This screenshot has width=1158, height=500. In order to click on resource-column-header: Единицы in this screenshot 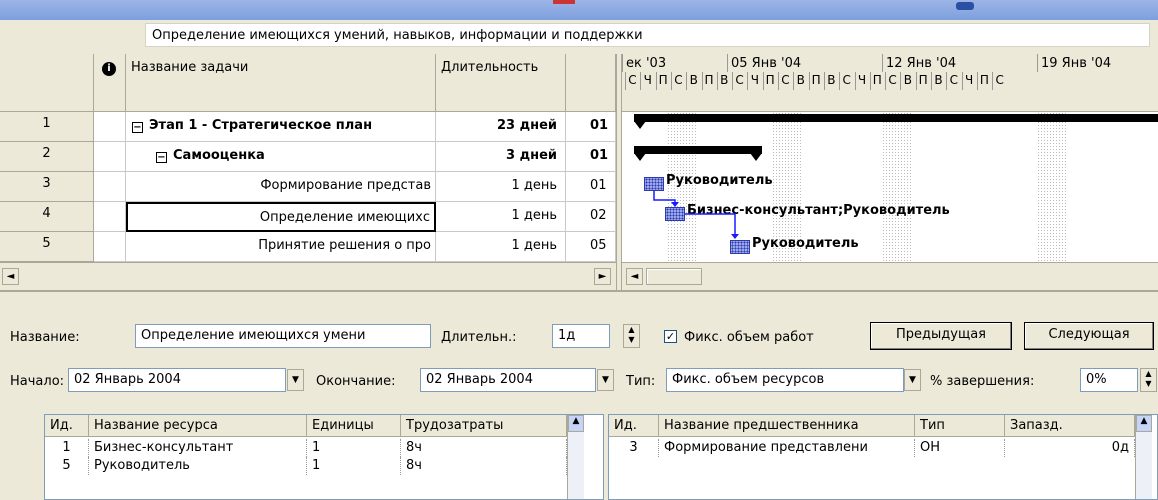, I will do `click(354, 426)`.